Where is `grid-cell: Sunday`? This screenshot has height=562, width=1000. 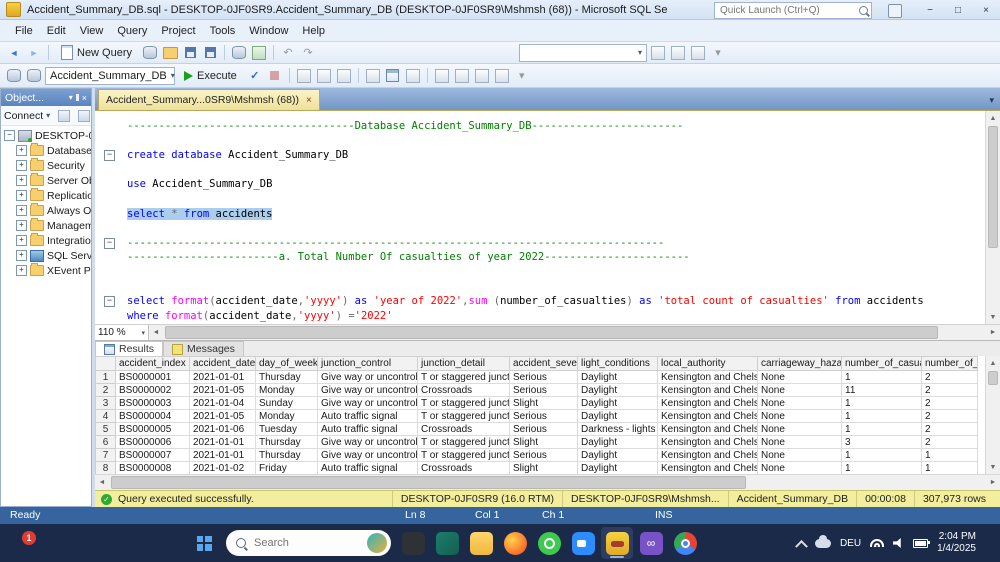
grid-cell: Sunday is located at coordinates (286, 403).